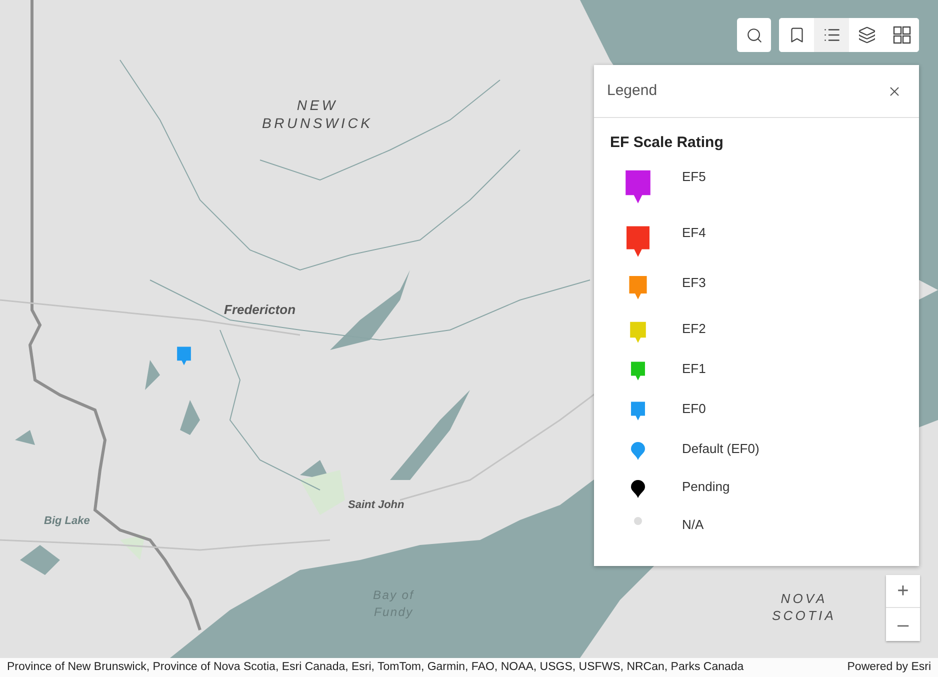 This screenshot has width=938, height=677. What do you see at coordinates (632, 90) in the screenshot?
I see `panel-title: Legend` at bounding box center [632, 90].